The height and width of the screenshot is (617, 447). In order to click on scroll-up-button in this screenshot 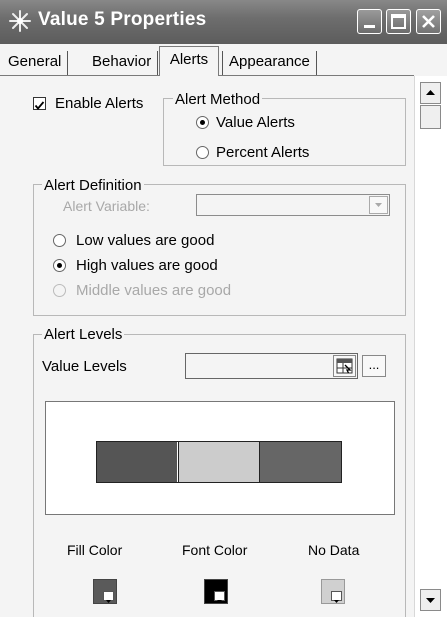, I will do `click(430, 93)`.